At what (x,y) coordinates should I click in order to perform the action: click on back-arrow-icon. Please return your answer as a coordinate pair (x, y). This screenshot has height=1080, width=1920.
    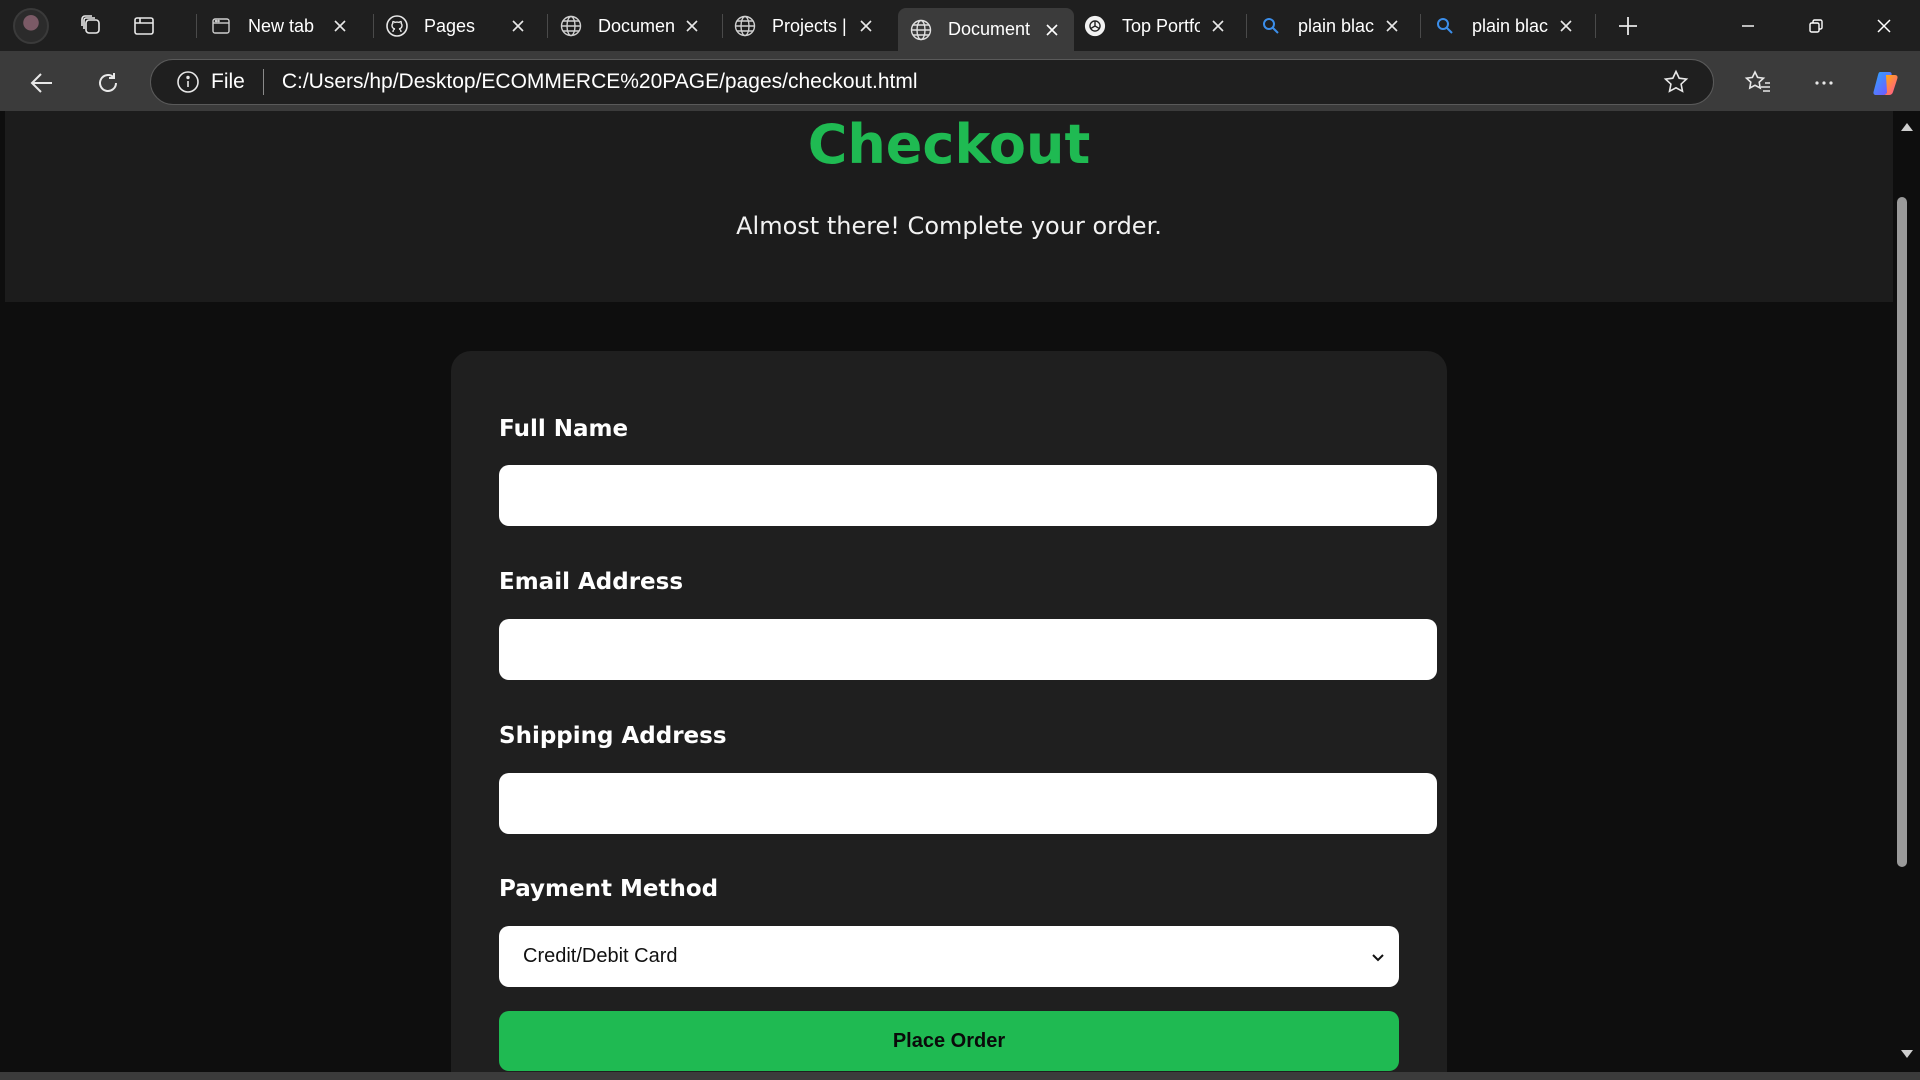
    Looking at the image, I should click on (42, 83).